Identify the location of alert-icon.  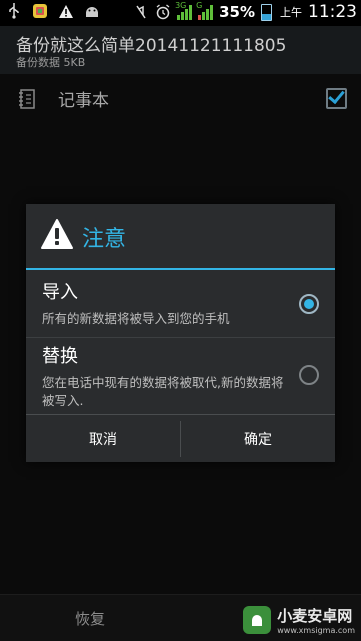
(57, 234).